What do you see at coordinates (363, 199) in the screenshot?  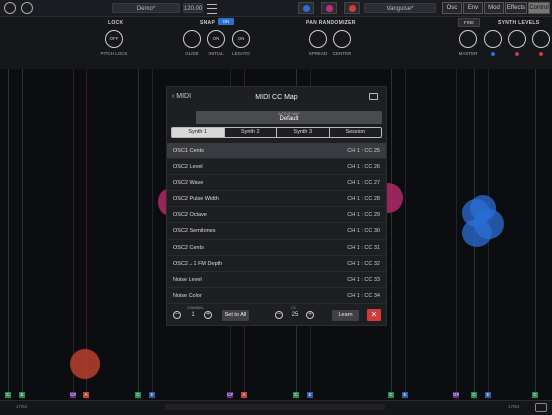 I see `cc-assignment: CH 1 : CC 28` at bounding box center [363, 199].